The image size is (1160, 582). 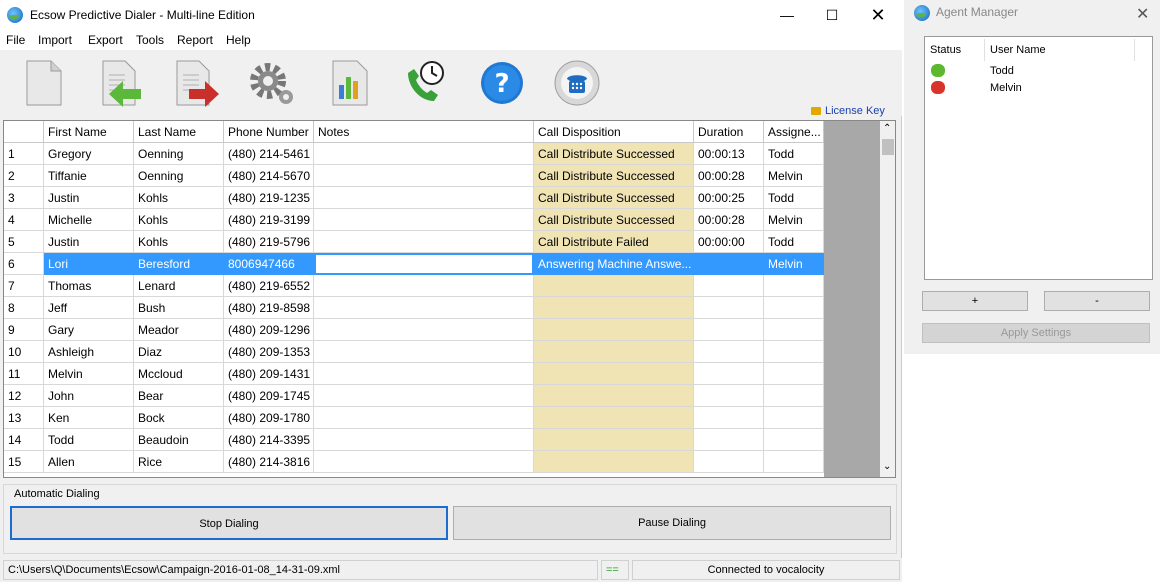 What do you see at coordinates (89, 418) in the screenshot?
I see `cell-first-name: Ken` at bounding box center [89, 418].